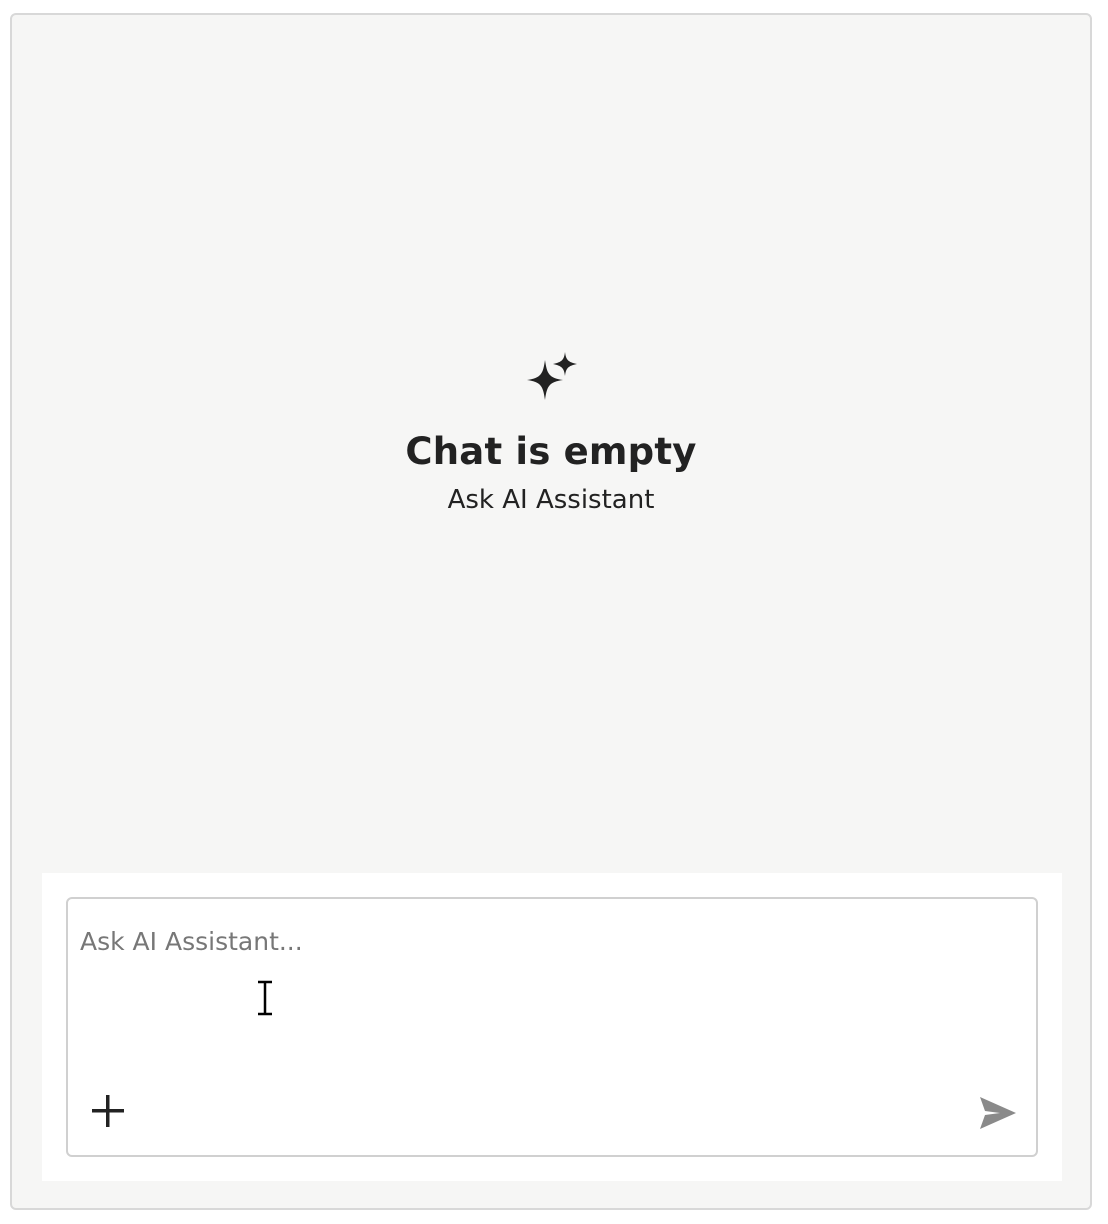 The height and width of the screenshot is (1224, 1108). Describe the element at coordinates (551, 500) in the screenshot. I see `empty-state-subtitle: Ask AI Assistant` at that location.